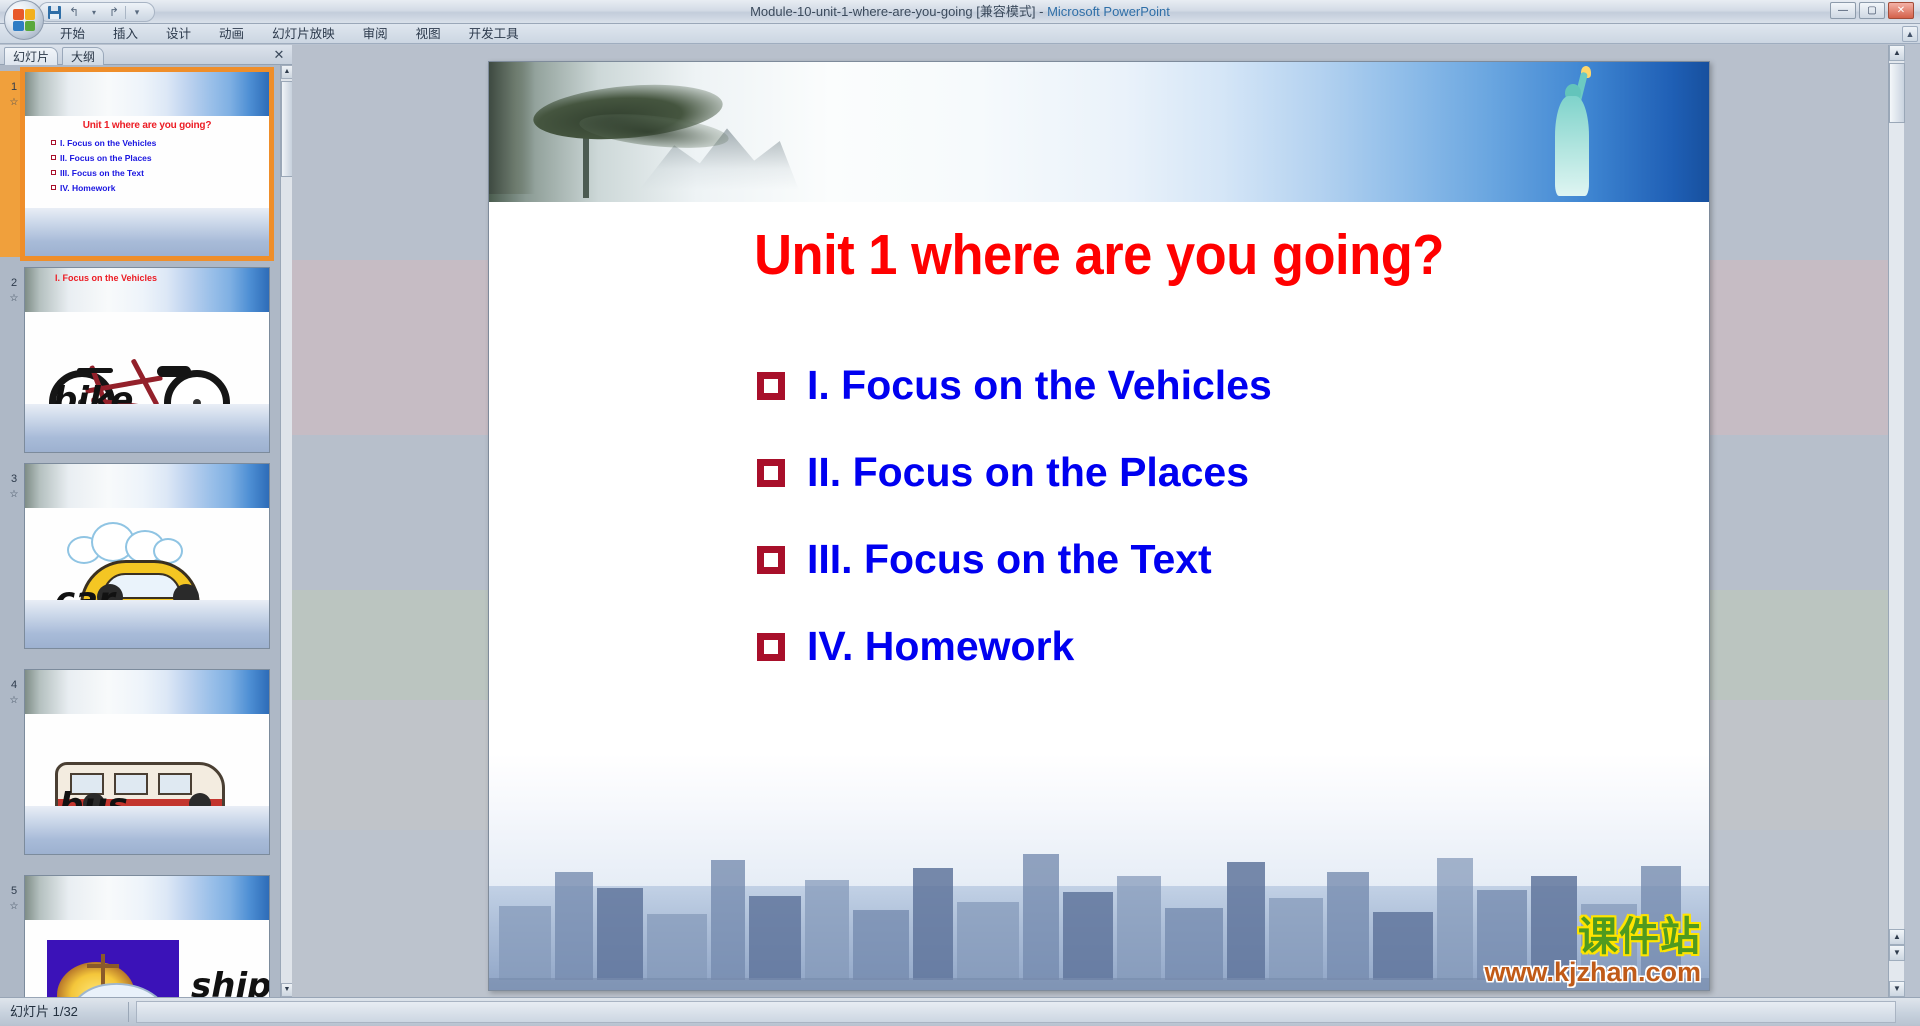  What do you see at coordinates (231, 34) in the screenshot?
I see `tab-animations: 动画` at bounding box center [231, 34].